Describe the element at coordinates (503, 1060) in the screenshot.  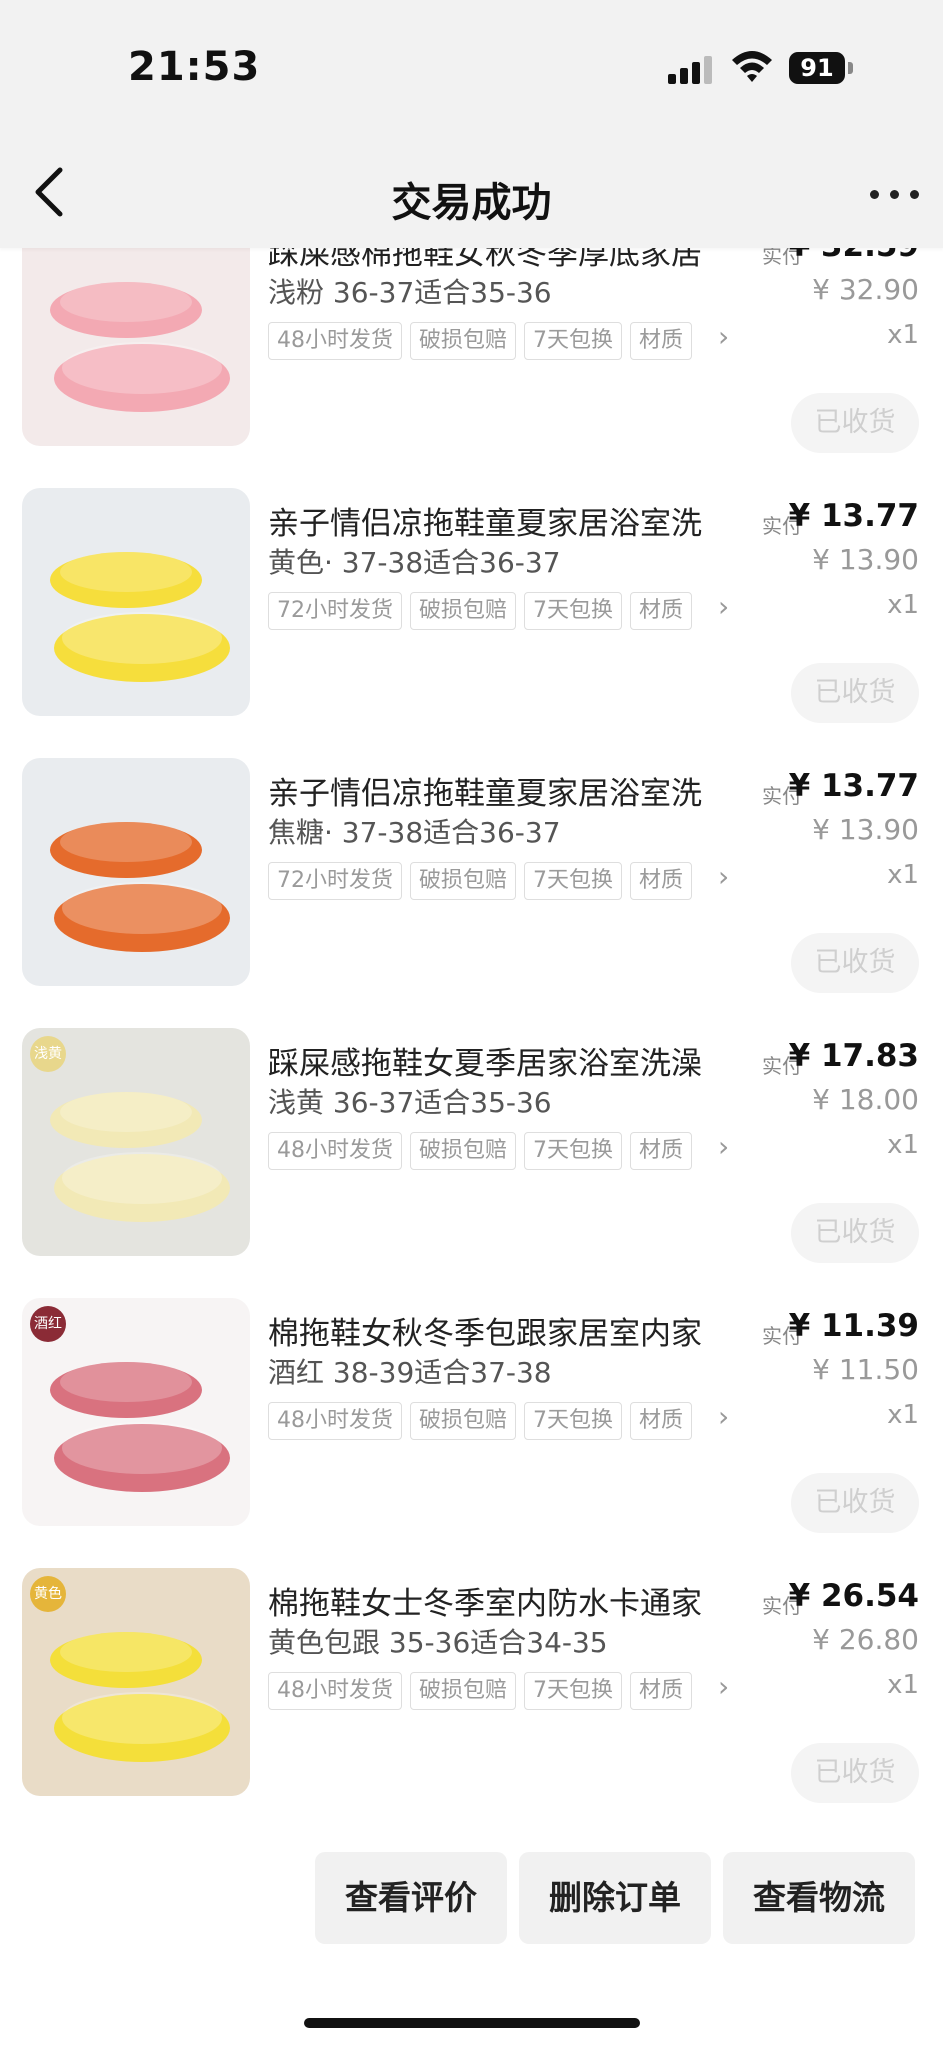
I see `product-title: 踩屎感拖鞋女夏季居家浴室洗澡` at that location.